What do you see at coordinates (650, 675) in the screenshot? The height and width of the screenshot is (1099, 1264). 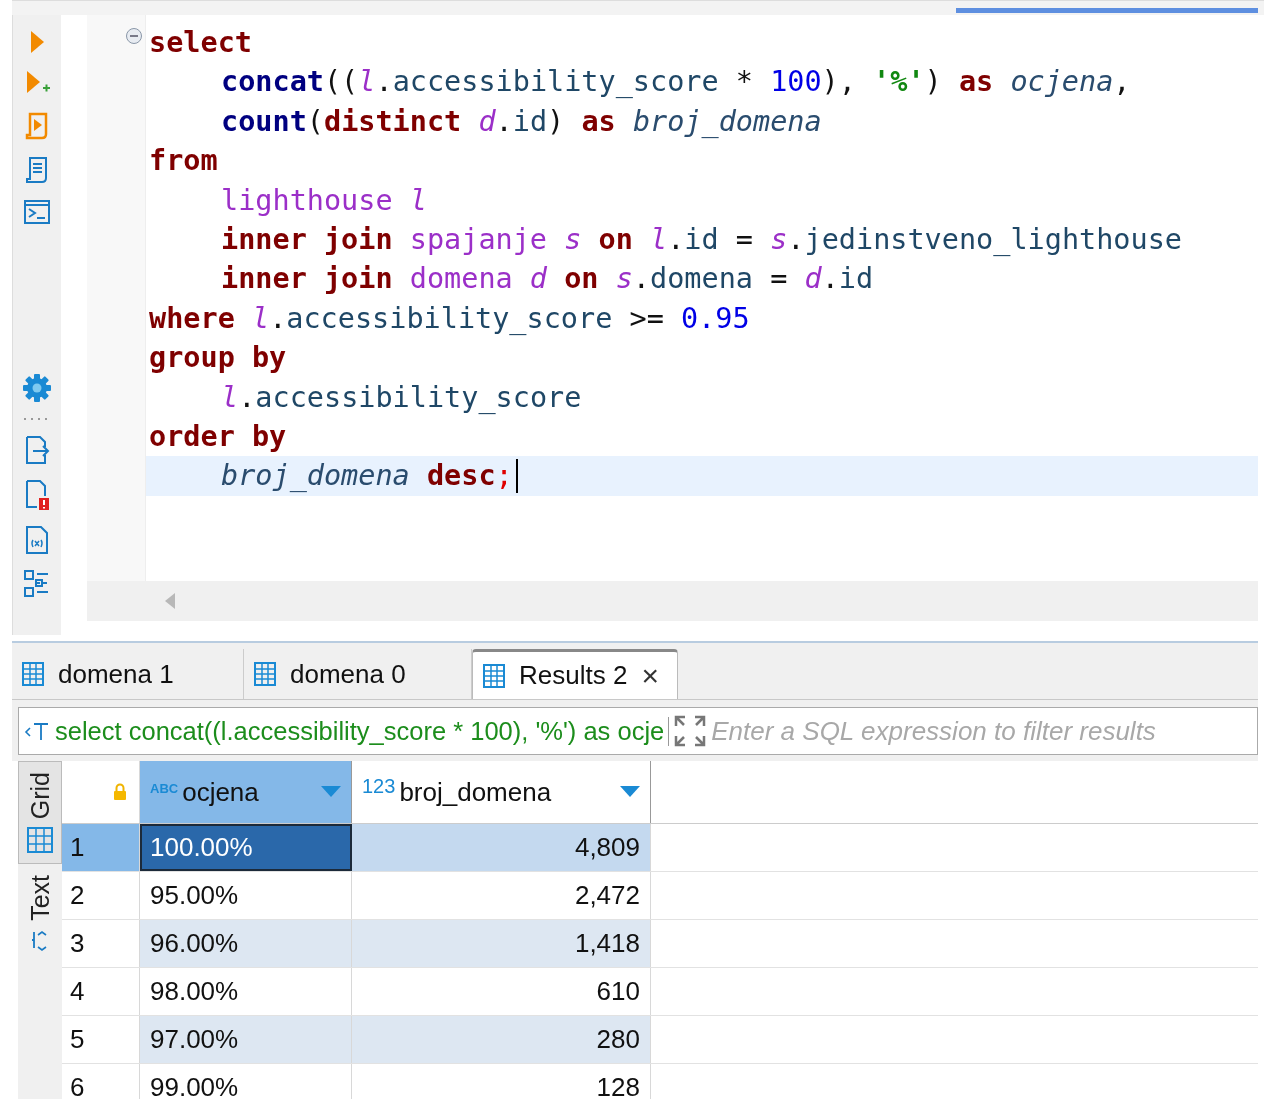 I see `close-button: ×` at bounding box center [650, 675].